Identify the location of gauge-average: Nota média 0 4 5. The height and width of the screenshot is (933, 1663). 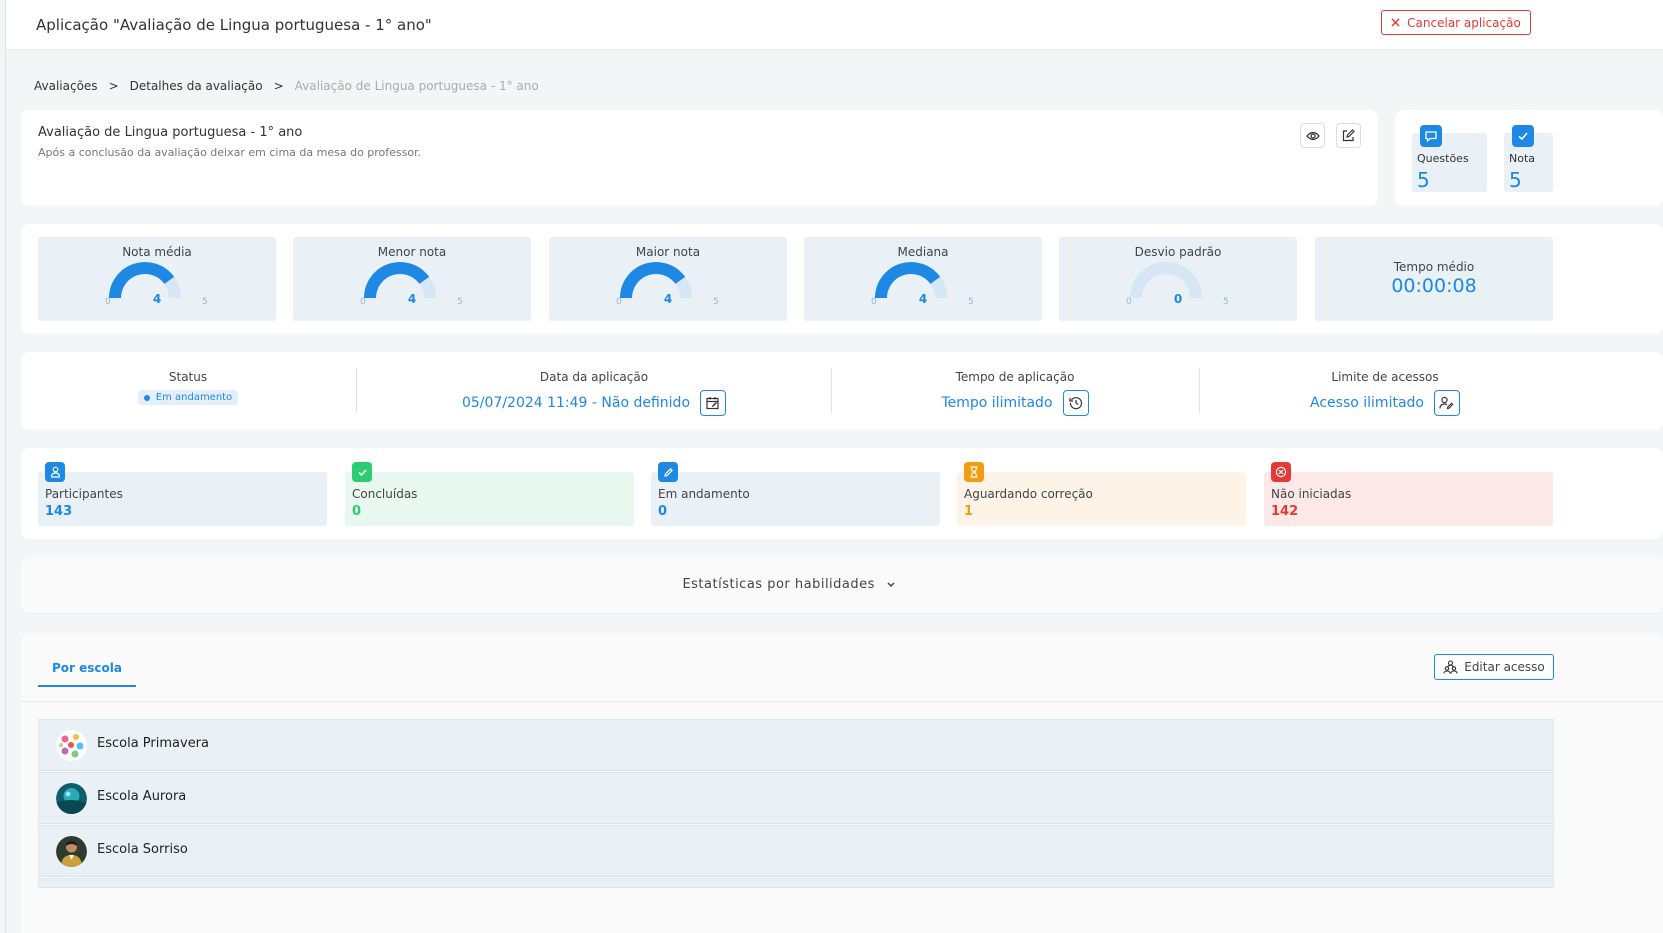
(157, 279).